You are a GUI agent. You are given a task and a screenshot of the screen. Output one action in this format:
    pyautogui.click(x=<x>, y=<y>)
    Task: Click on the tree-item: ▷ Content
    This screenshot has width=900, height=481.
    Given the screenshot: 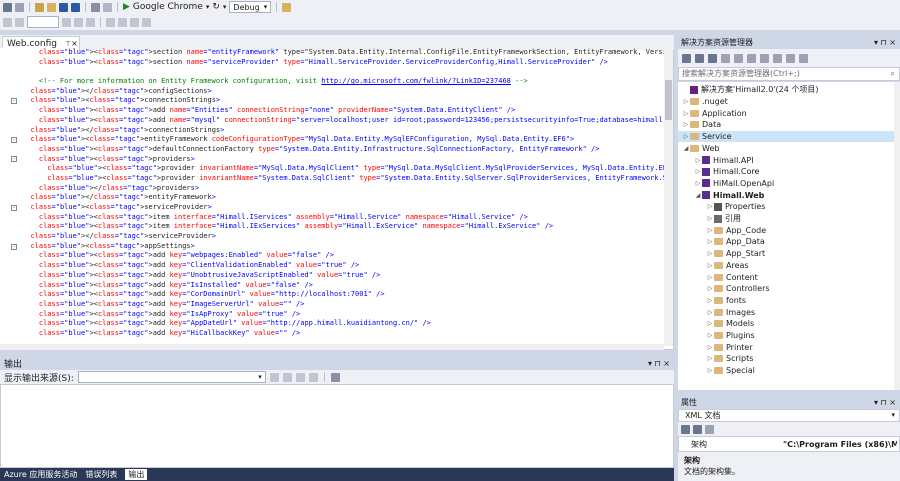 What is the action you would take?
    pyautogui.click(x=786, y=277)
    